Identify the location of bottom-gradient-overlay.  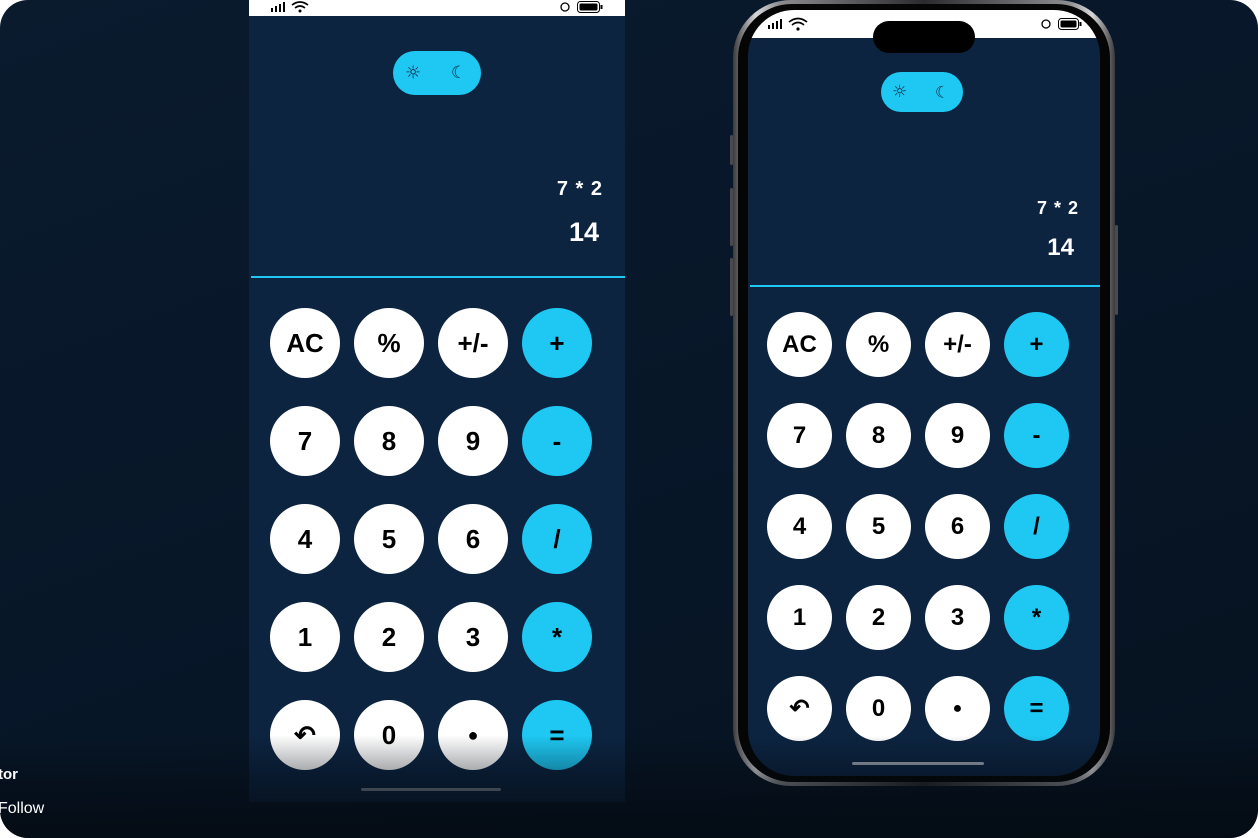
(629, 786).